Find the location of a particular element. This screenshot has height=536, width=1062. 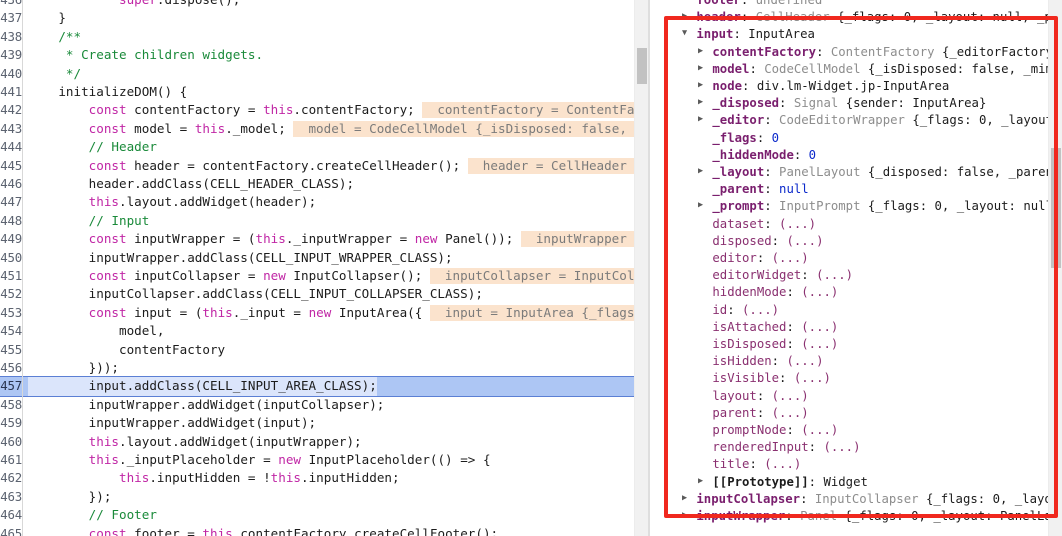

variable-row: ▶ _parent: null is located at coordinates (849, 189).